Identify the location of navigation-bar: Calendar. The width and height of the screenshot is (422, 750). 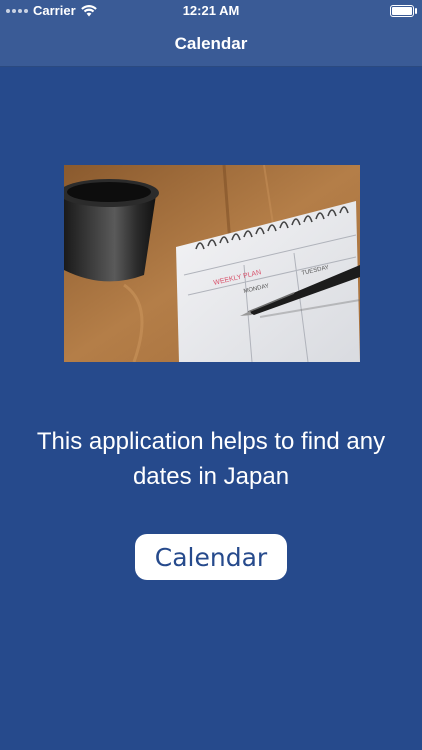
(211, 44).